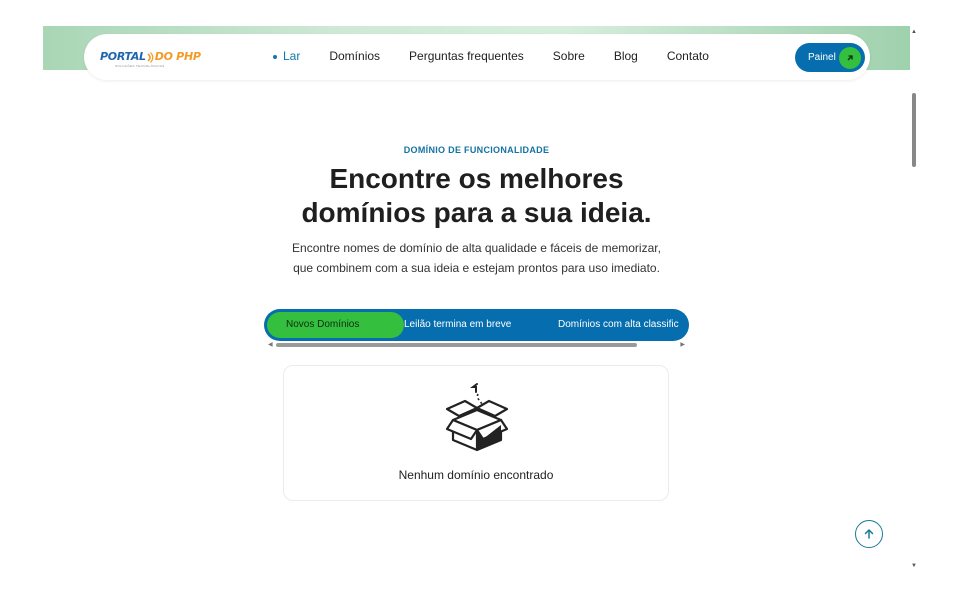 Image resolution: width=960 pixels, height=596 pixels. What do you see at coordinates (457, 325) in the screenshot?
I see `tab-leilao-termina-em-breve: Leilão termina em breve` at bounding box center [457, 325].